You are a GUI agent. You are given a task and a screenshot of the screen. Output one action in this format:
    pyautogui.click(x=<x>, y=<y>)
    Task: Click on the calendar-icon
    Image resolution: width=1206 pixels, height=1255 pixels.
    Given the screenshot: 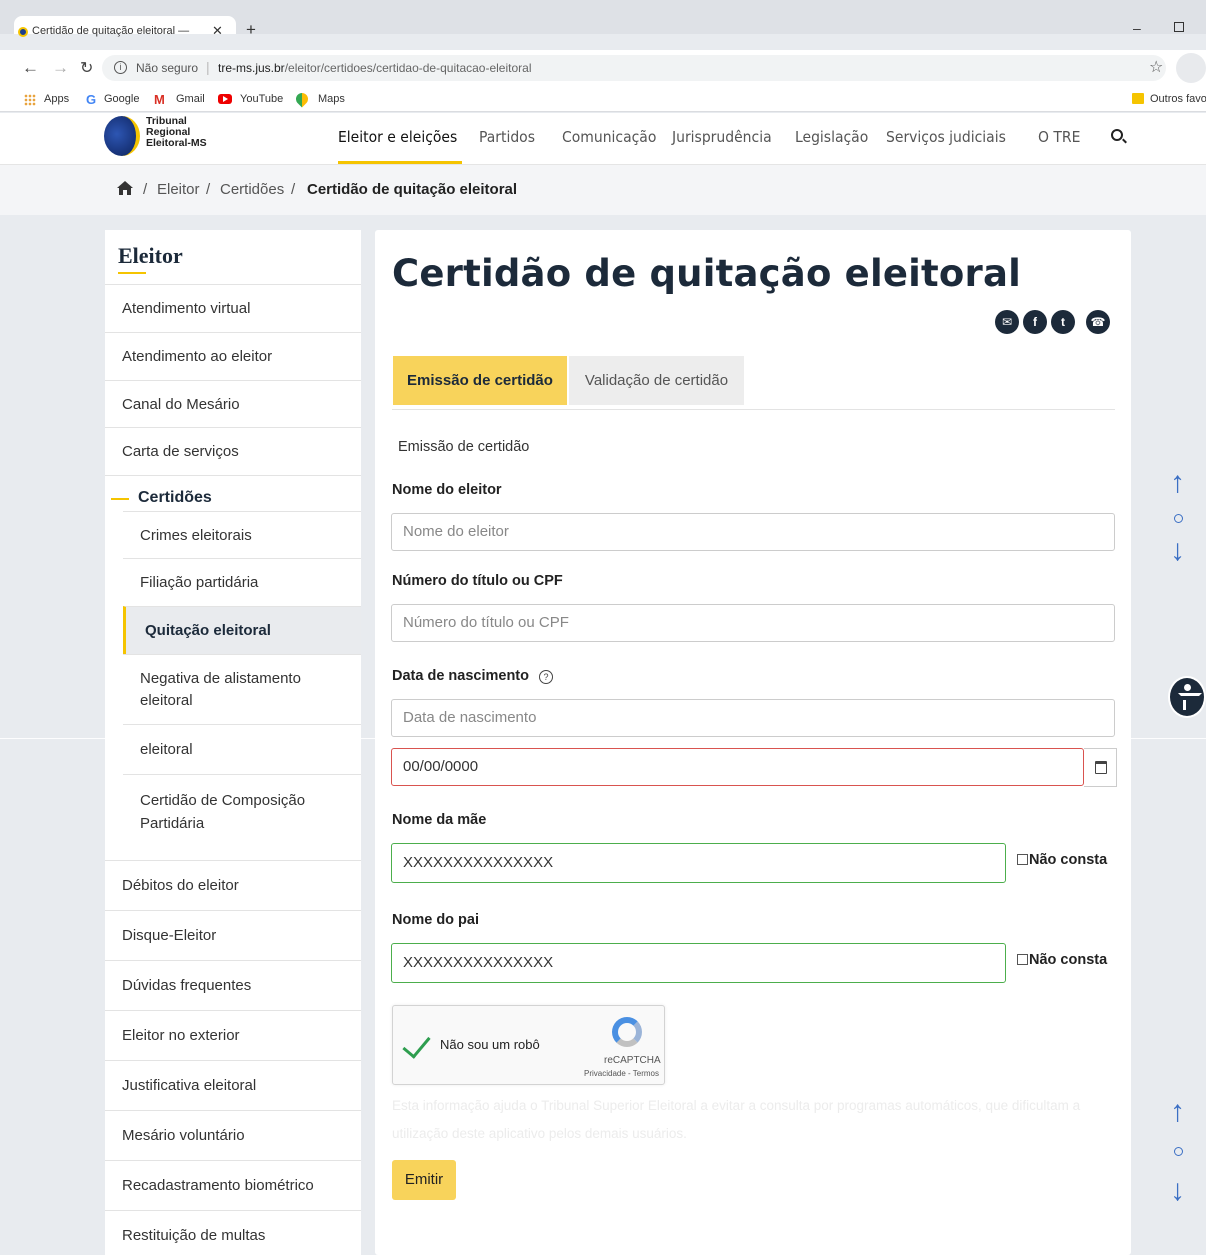 What is the action you would take?
    pyautogui.click(x=1101, y=767)
    